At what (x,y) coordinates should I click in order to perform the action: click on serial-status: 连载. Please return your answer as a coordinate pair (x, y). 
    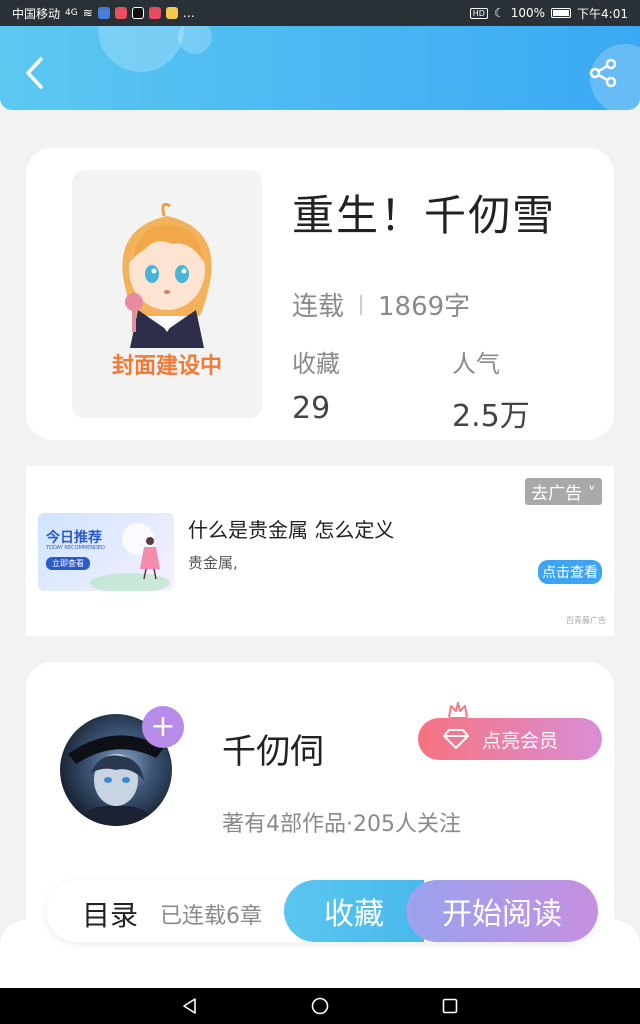
    Looking at the image, I should click on (318, 307).